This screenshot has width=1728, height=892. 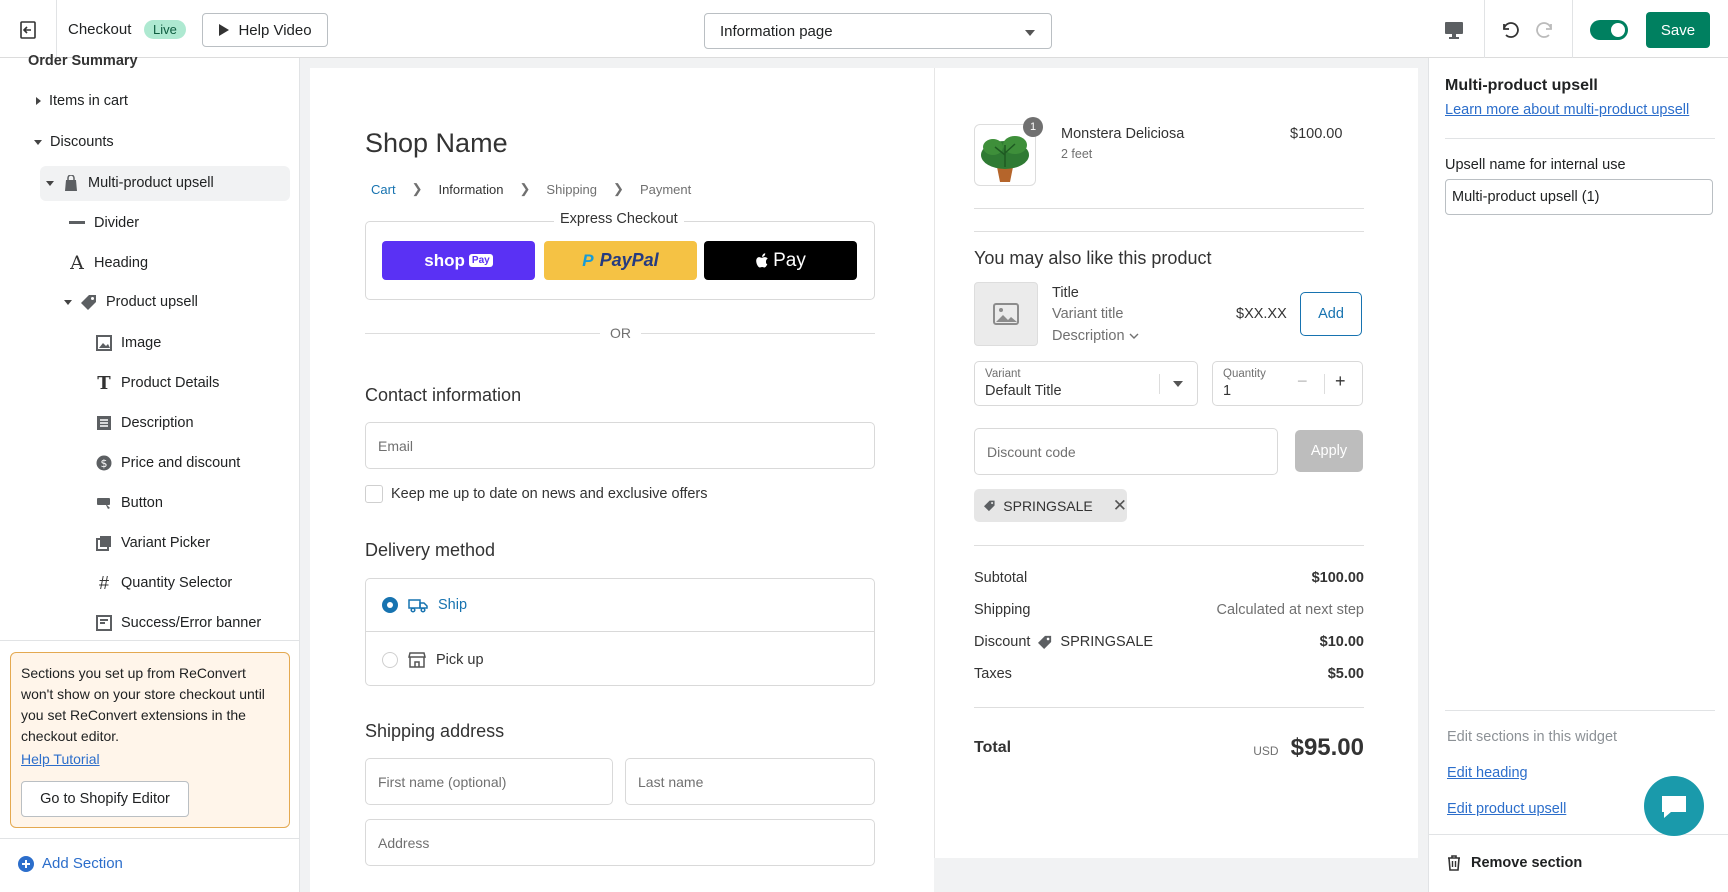 I want to click on tree-item-label: Product Details, so click(x=170, y=383).